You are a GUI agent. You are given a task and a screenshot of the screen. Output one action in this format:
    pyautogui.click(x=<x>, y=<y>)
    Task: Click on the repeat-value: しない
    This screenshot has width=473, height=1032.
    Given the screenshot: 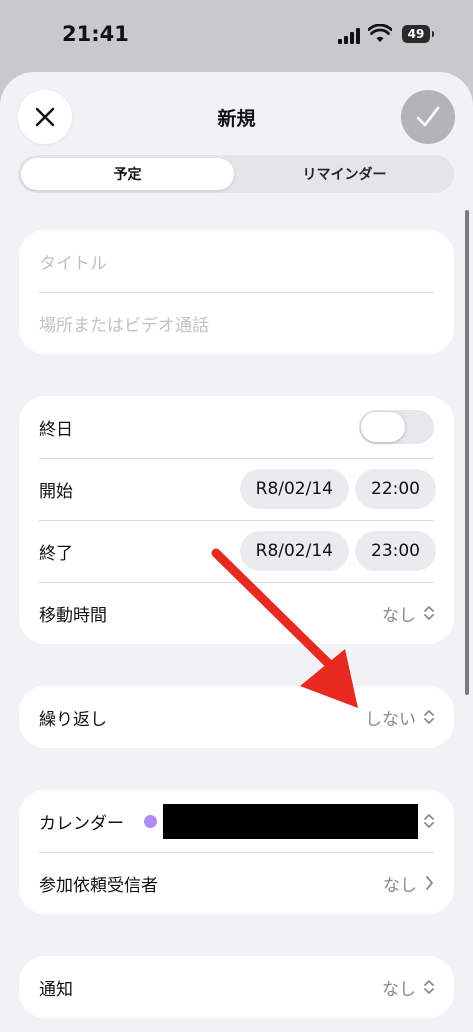 What is the action you would take?
    pyautogui.click(x=399, y=717)
    